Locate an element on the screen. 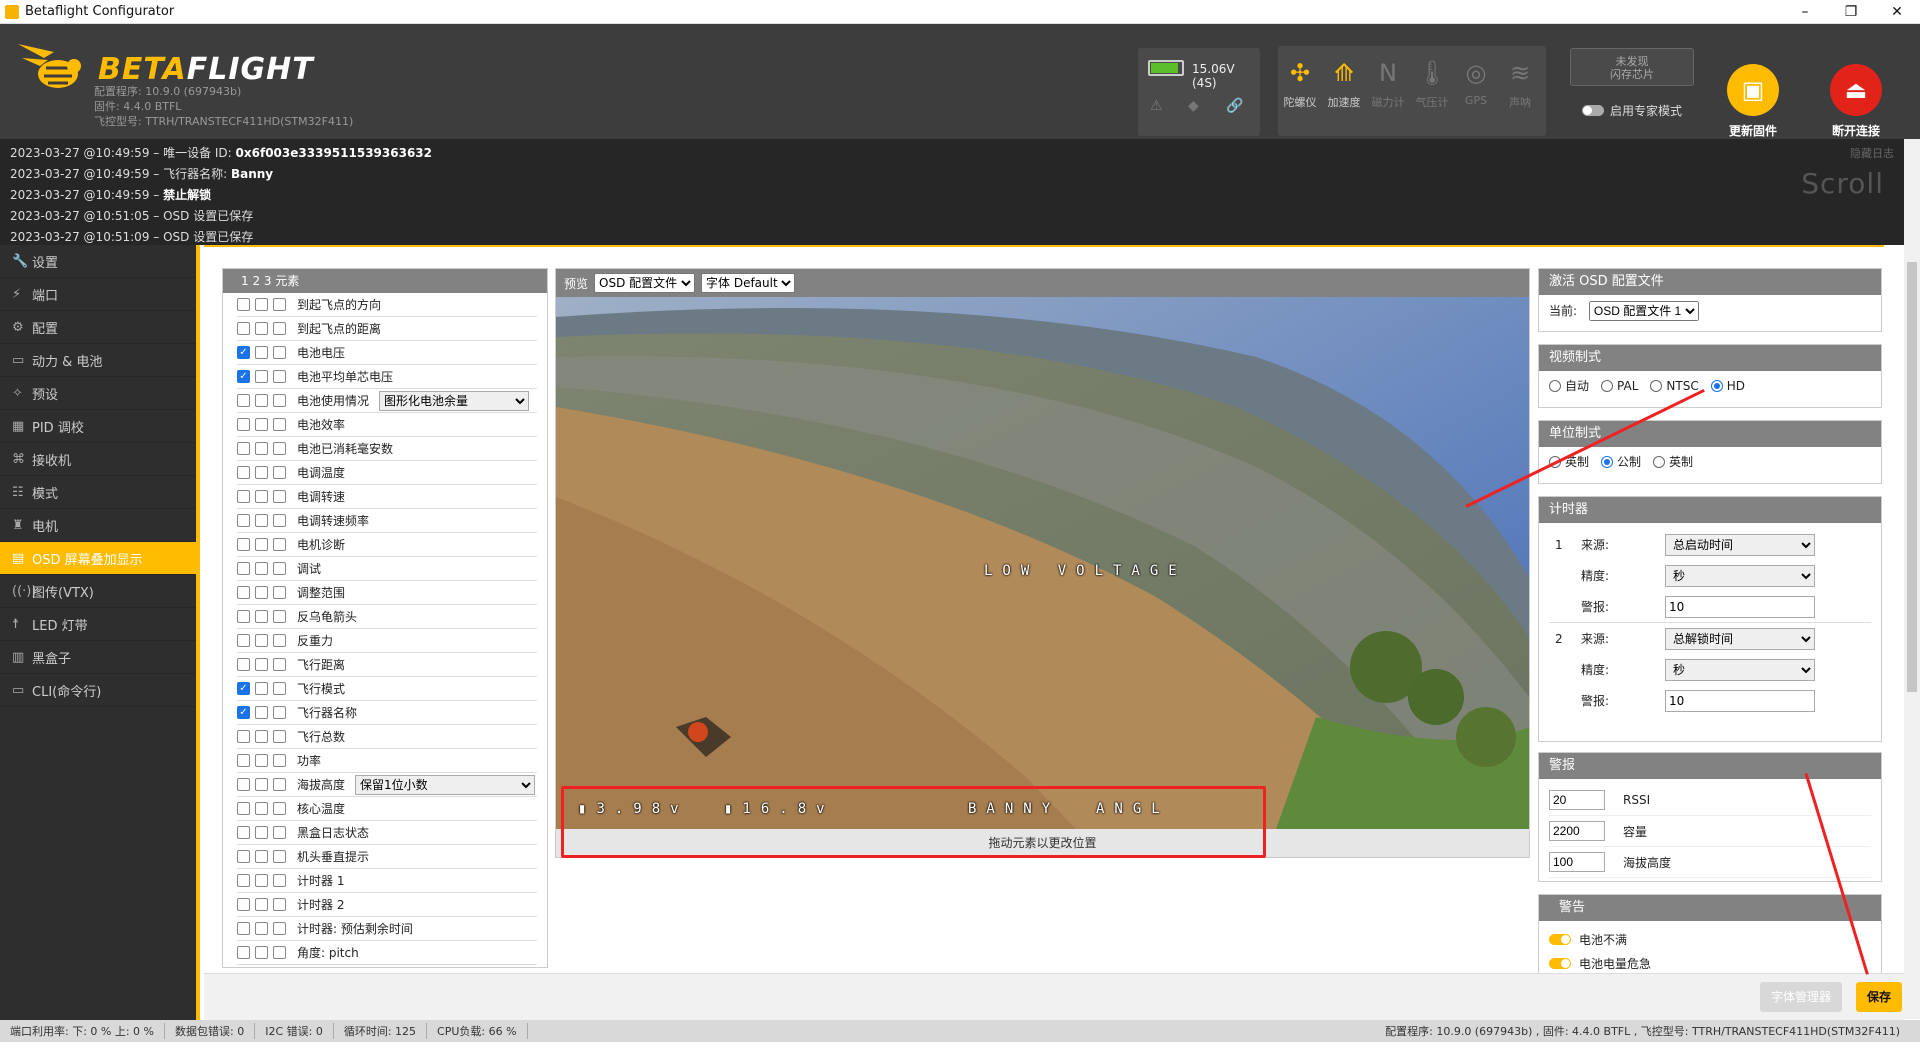 Image resolution: width=1920 pixels, height=1042 pixels. sidebar-item-port: ⚡ 端口 is located at coordinates (98, 294).